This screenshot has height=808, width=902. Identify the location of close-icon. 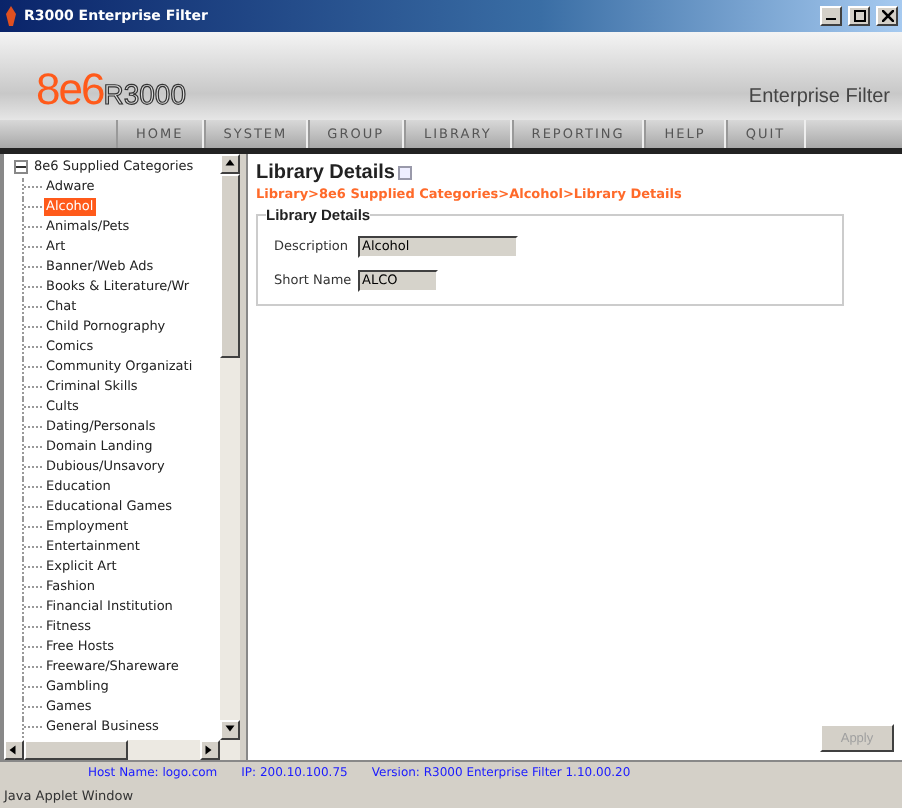
(887, 15).